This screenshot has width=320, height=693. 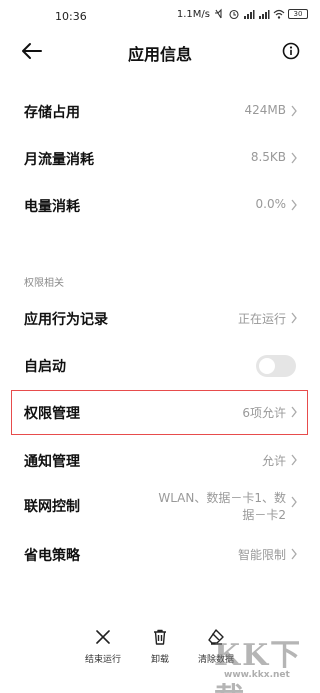 I want to click on watermark: KK下载 www.kkx.net, so click(x=259, y=659).